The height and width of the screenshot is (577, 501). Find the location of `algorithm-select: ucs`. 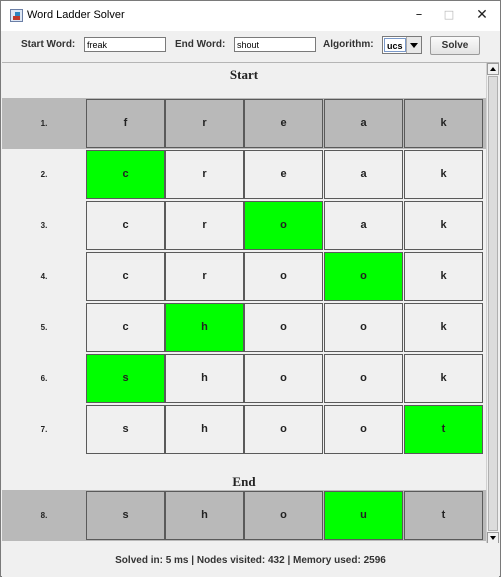

algorithm-select: ucs is located at coordinates (402, 45).